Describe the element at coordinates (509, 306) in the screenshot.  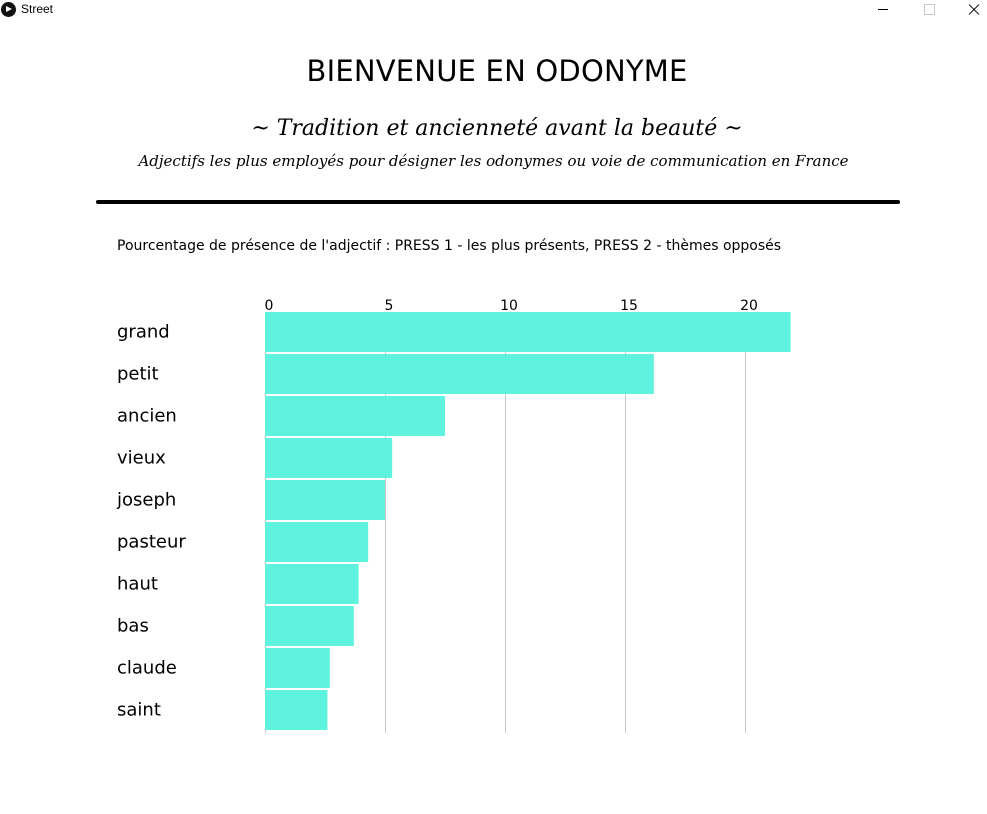
I see `x-tick-label-10: 10` at that location.